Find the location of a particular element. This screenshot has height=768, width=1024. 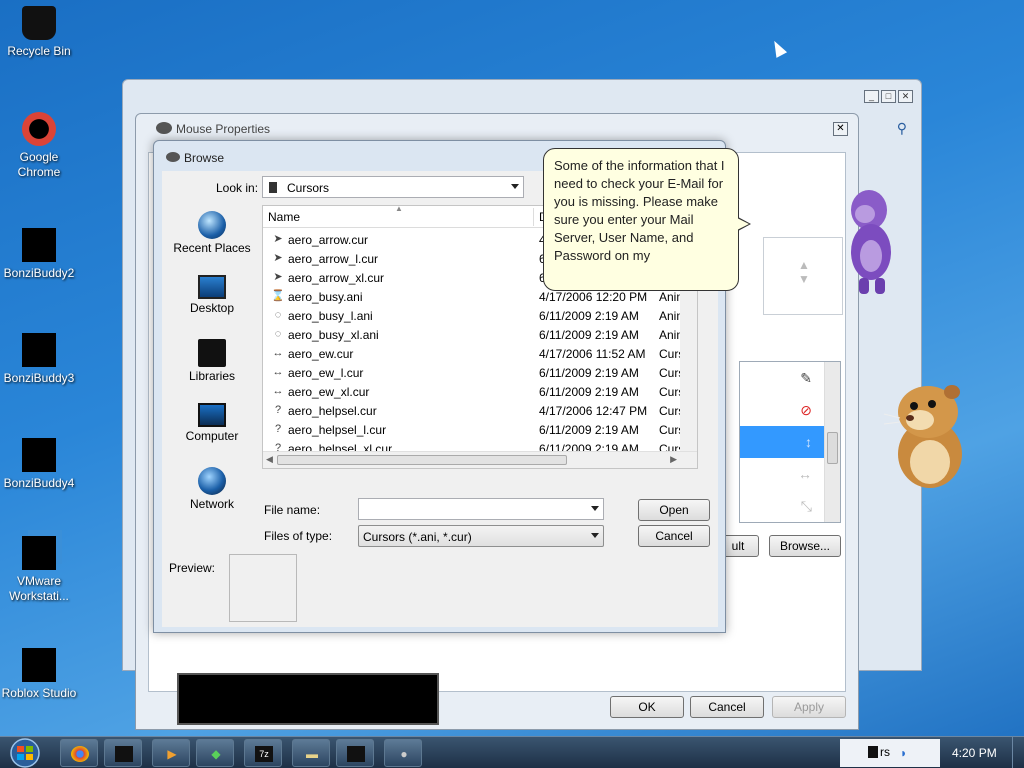

taskbar-network: ◆ is located at coordinates (215, 753).